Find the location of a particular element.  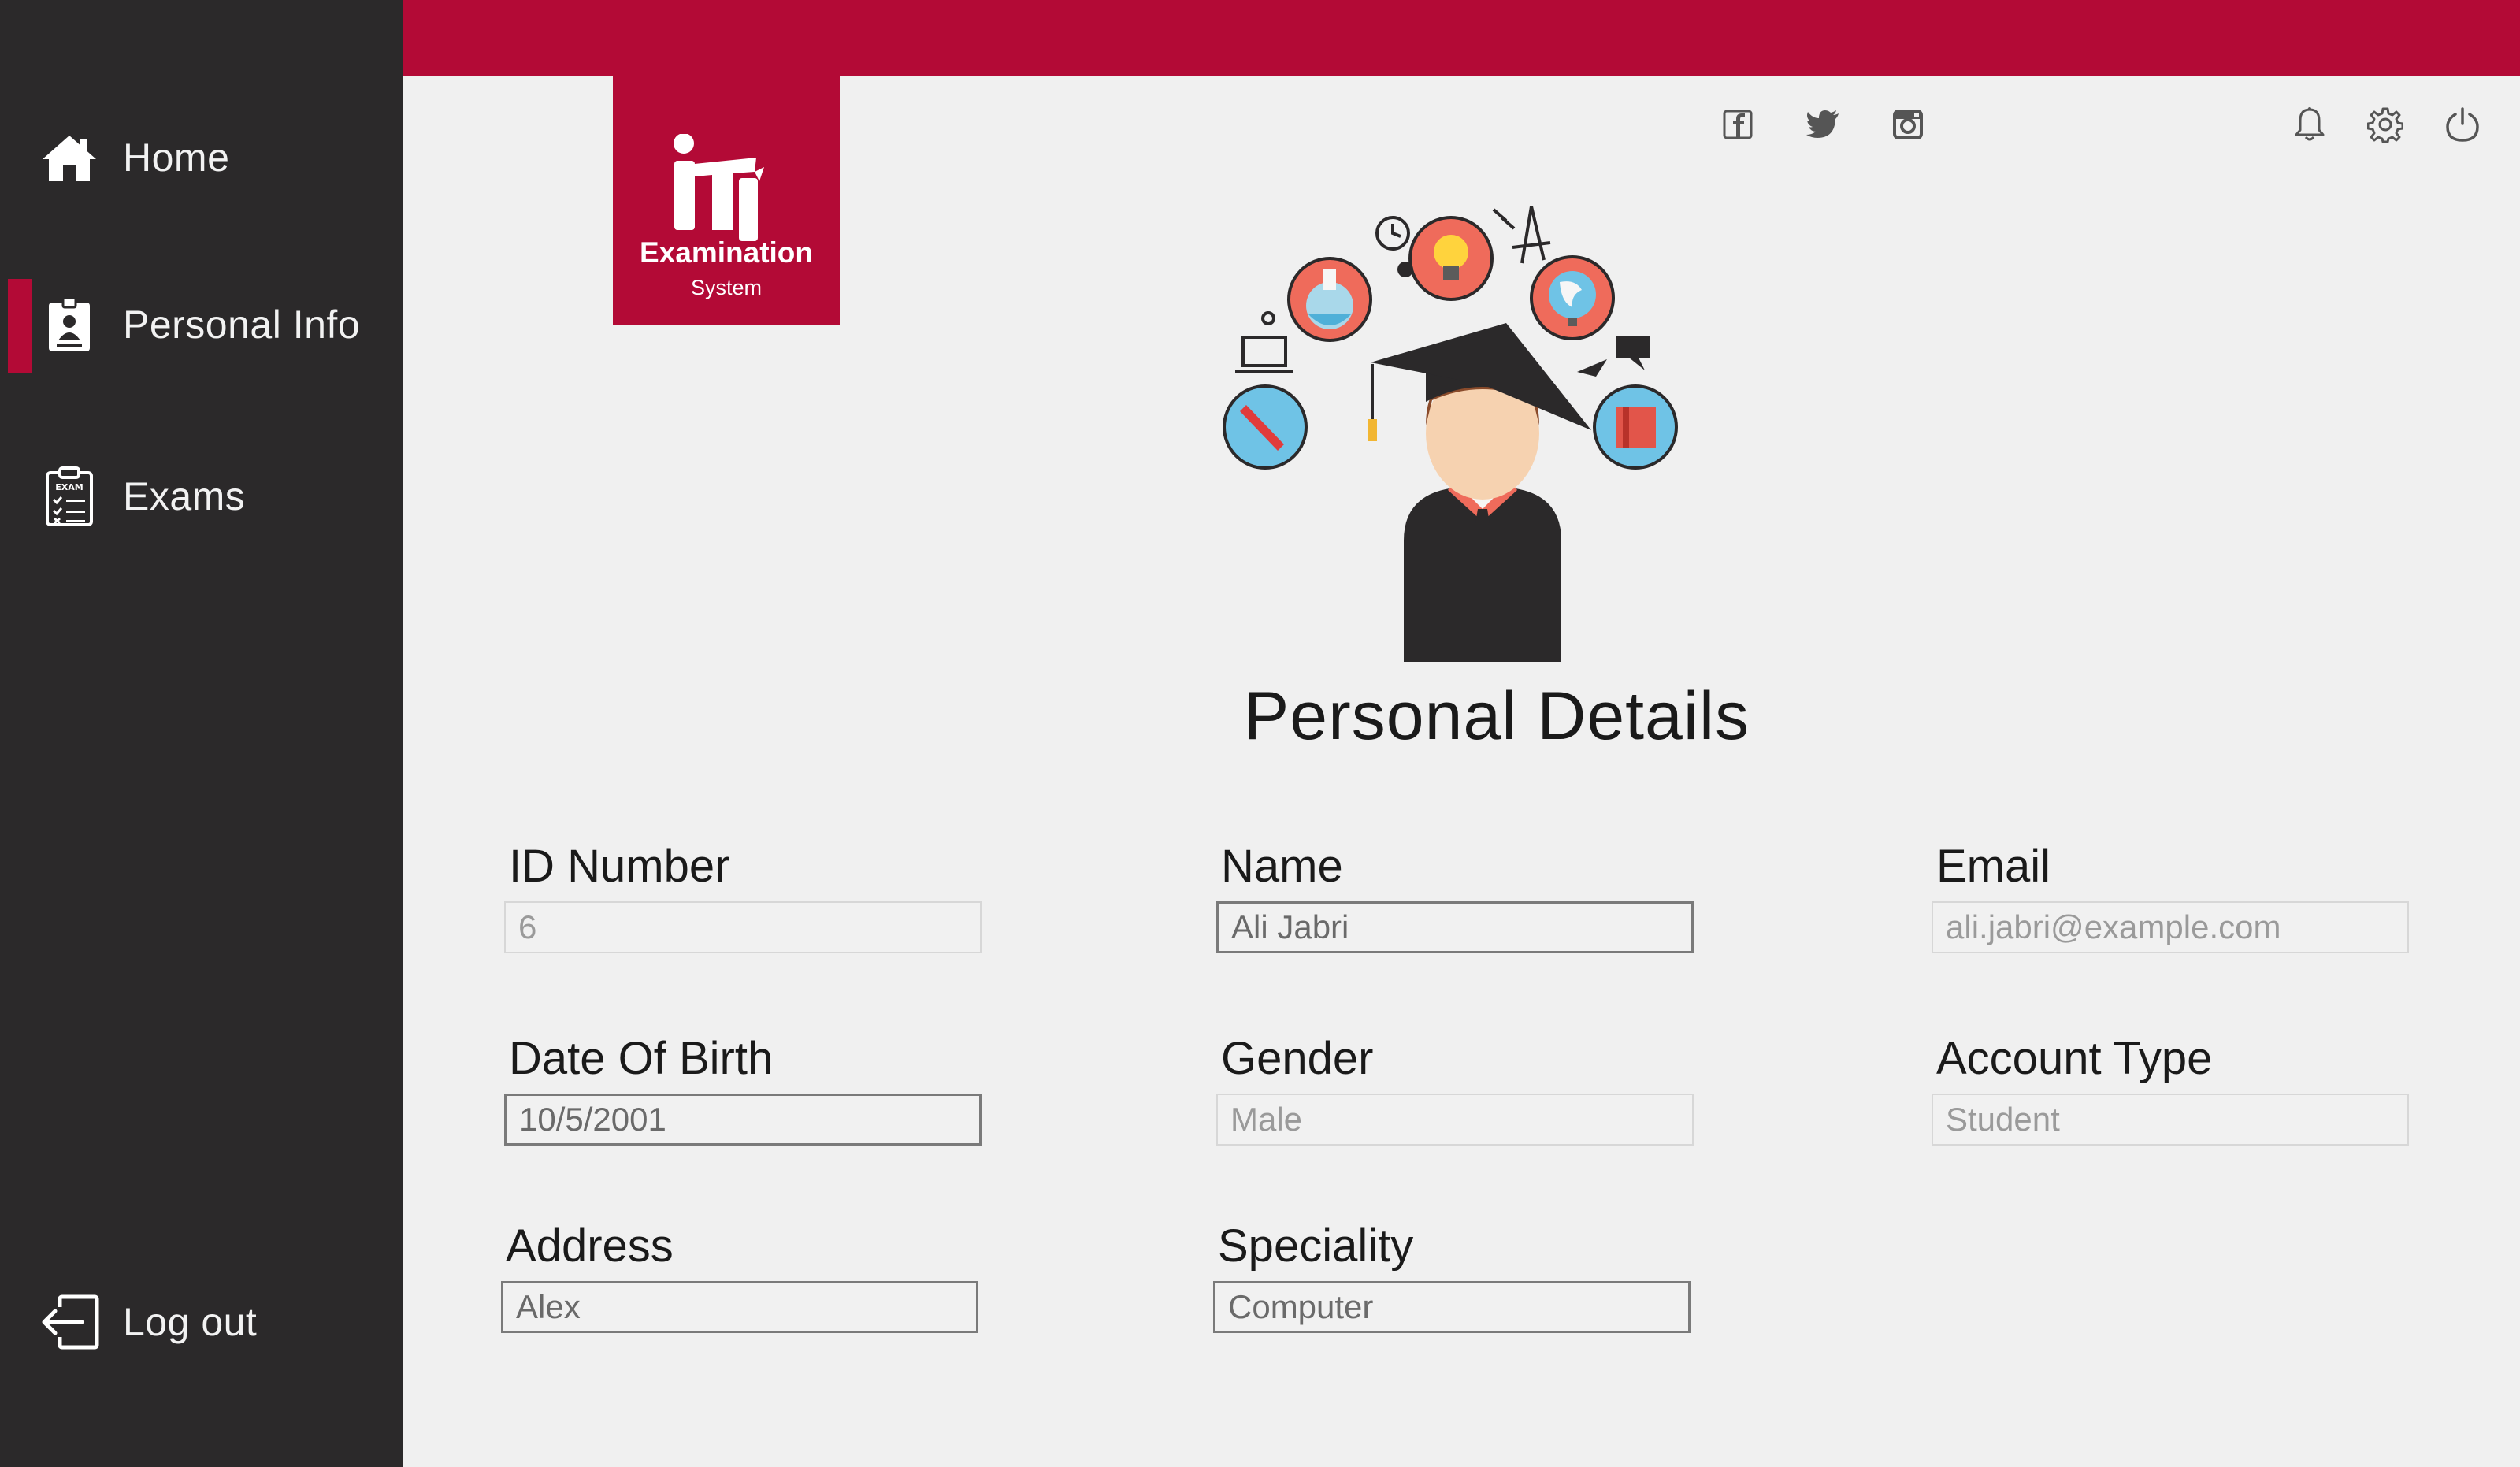

lightbulb-icon is located at coordinates (1451, 258).